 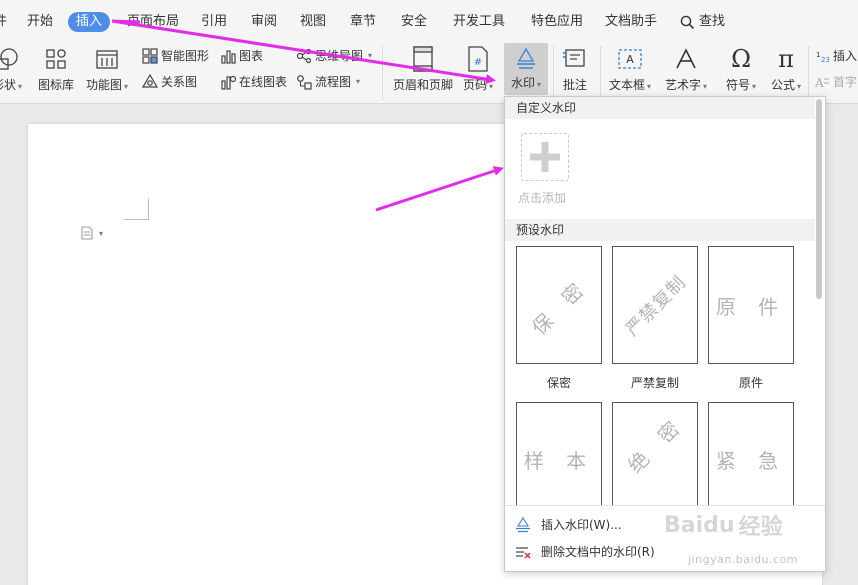 What do you see at coordinates (575, 59) in the screenshot?
I see `comment-icon` at bounding box center [575, 59].